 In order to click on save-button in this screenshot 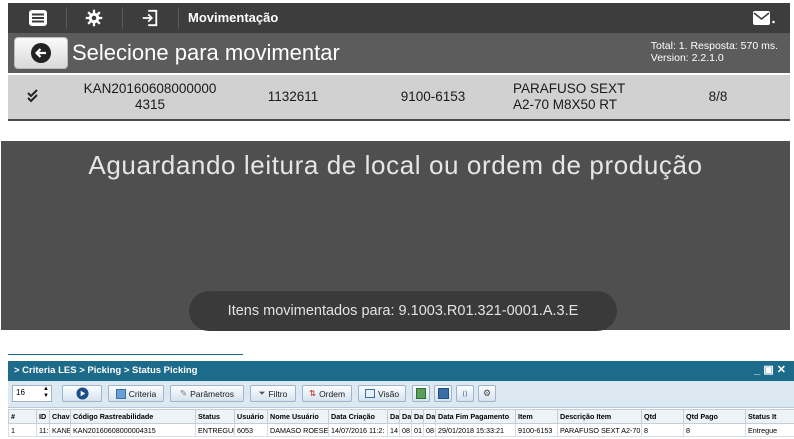, I will do `click(443, 393)`.